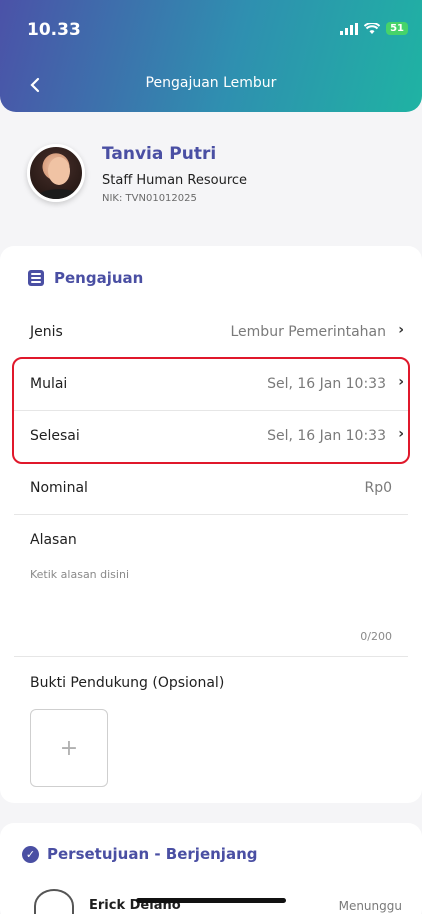  I want to click on nominal-value: Rp0, so click(378, 488).